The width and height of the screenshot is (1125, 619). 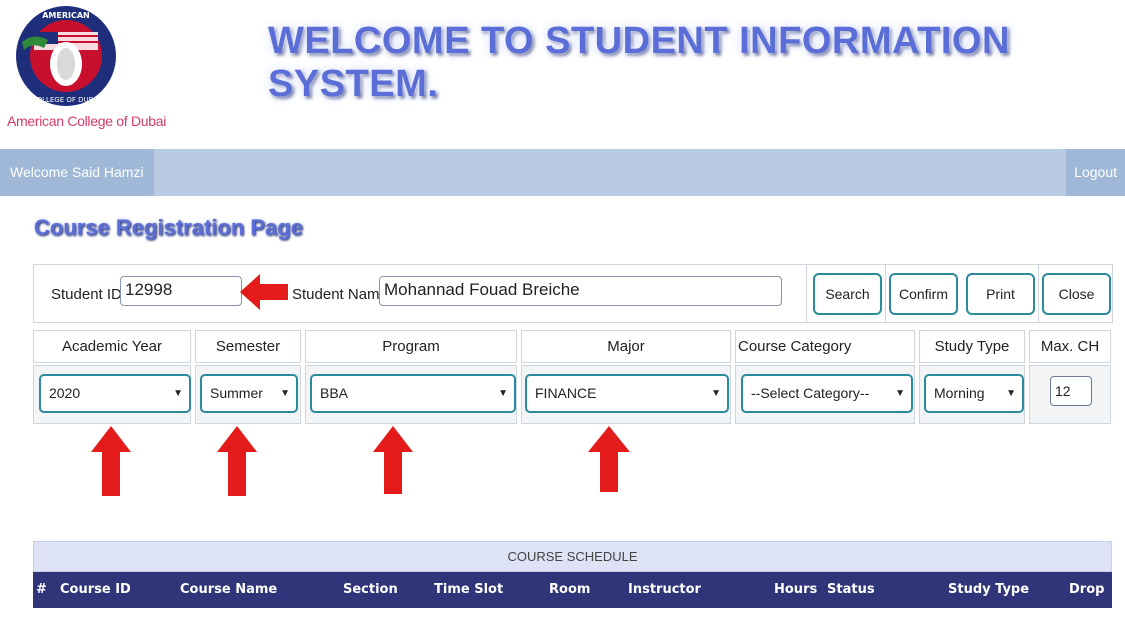 I want to click on college-logo: AMERICAN COLLEGE OF DUBAI, so click(x=66, y=55).